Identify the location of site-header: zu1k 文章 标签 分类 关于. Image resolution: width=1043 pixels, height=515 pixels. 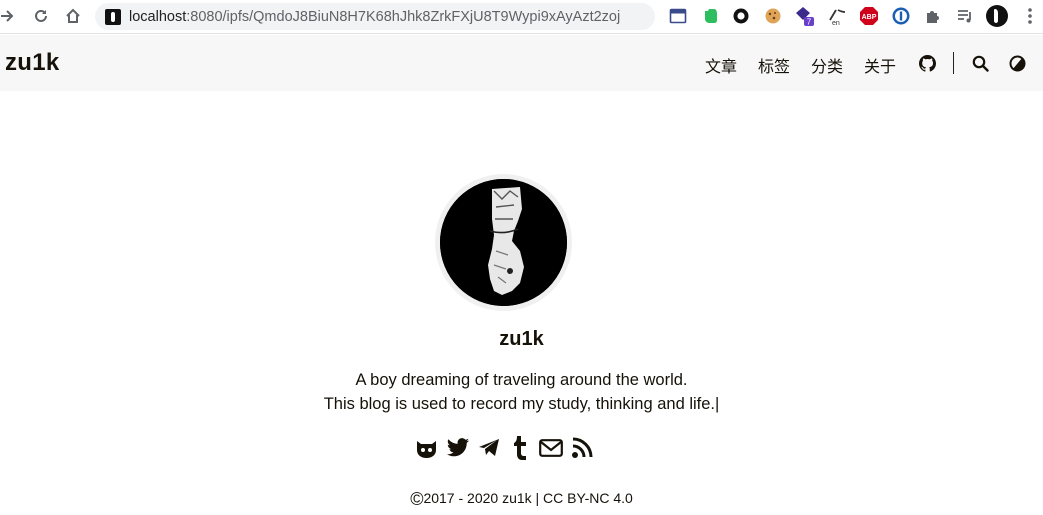
(521, 63).